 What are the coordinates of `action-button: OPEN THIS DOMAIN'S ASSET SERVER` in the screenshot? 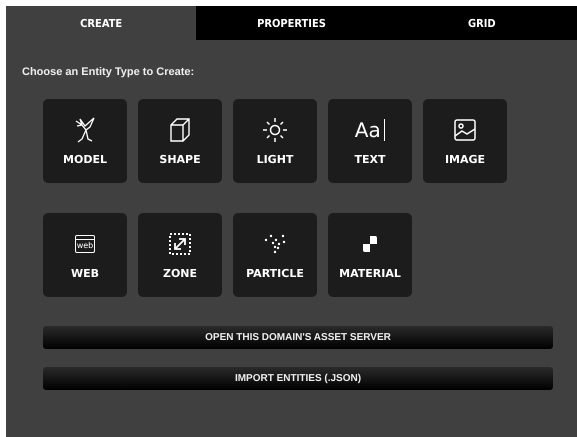 It's located at (298, 337).